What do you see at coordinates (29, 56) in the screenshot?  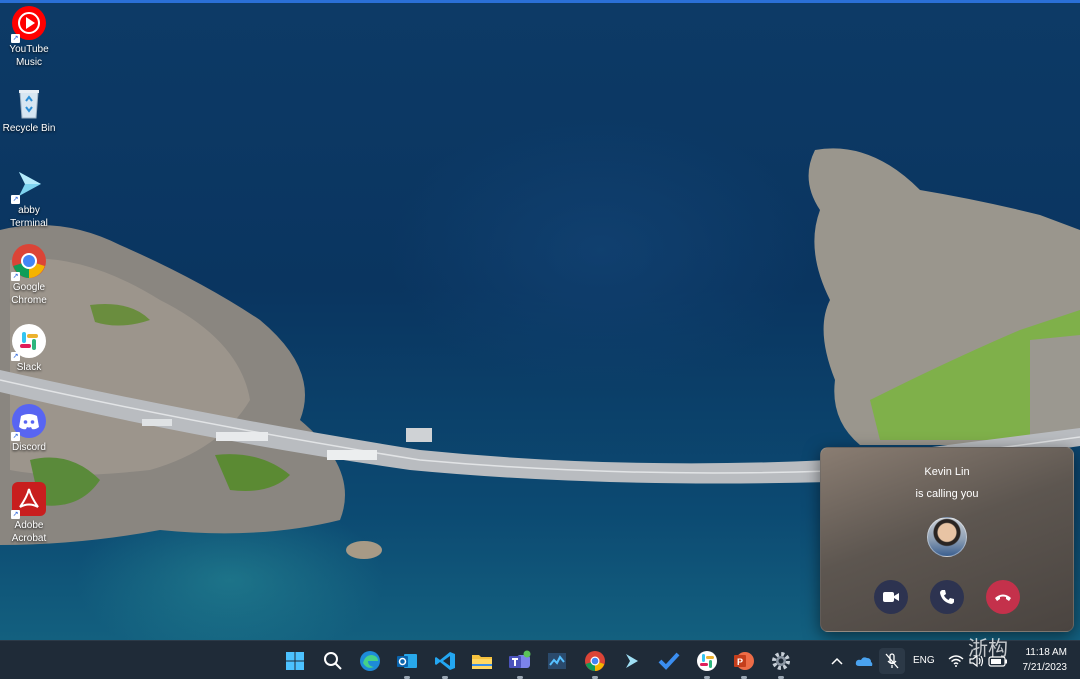 I see `desktop-icon-label: YouTube Music` at bounding box center [29, 56].